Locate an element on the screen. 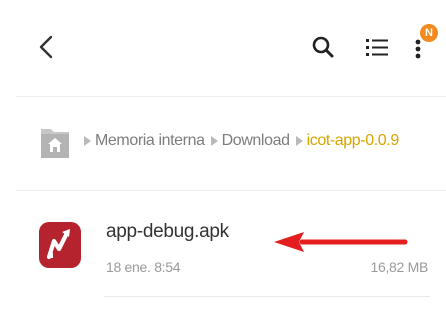 The height and width of the screenshot is (333, 446). list-view-icon is located at coordinates (377, 47).